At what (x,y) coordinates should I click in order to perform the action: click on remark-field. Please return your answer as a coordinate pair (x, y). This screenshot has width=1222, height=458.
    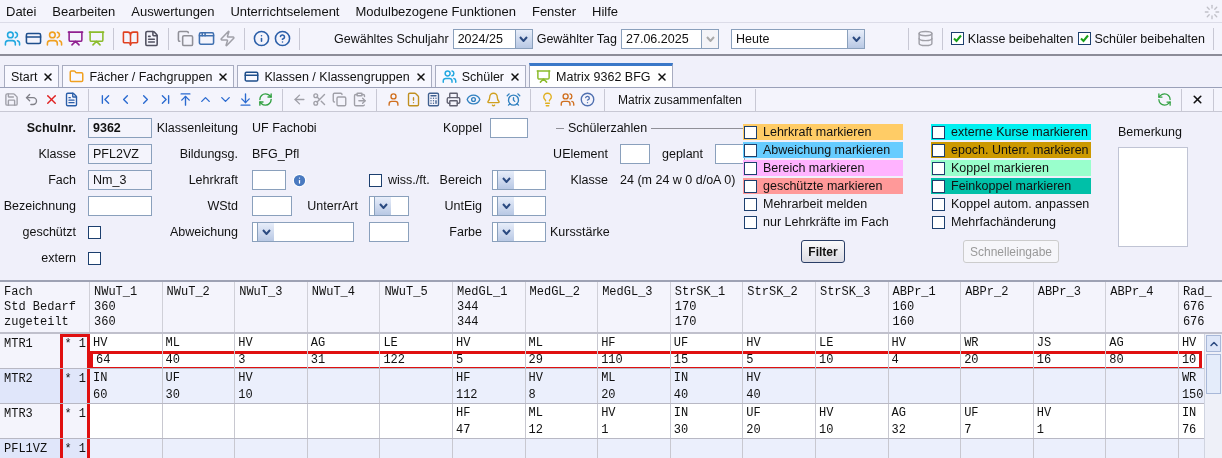
    Looking at the image, I should click on (1153, 197).